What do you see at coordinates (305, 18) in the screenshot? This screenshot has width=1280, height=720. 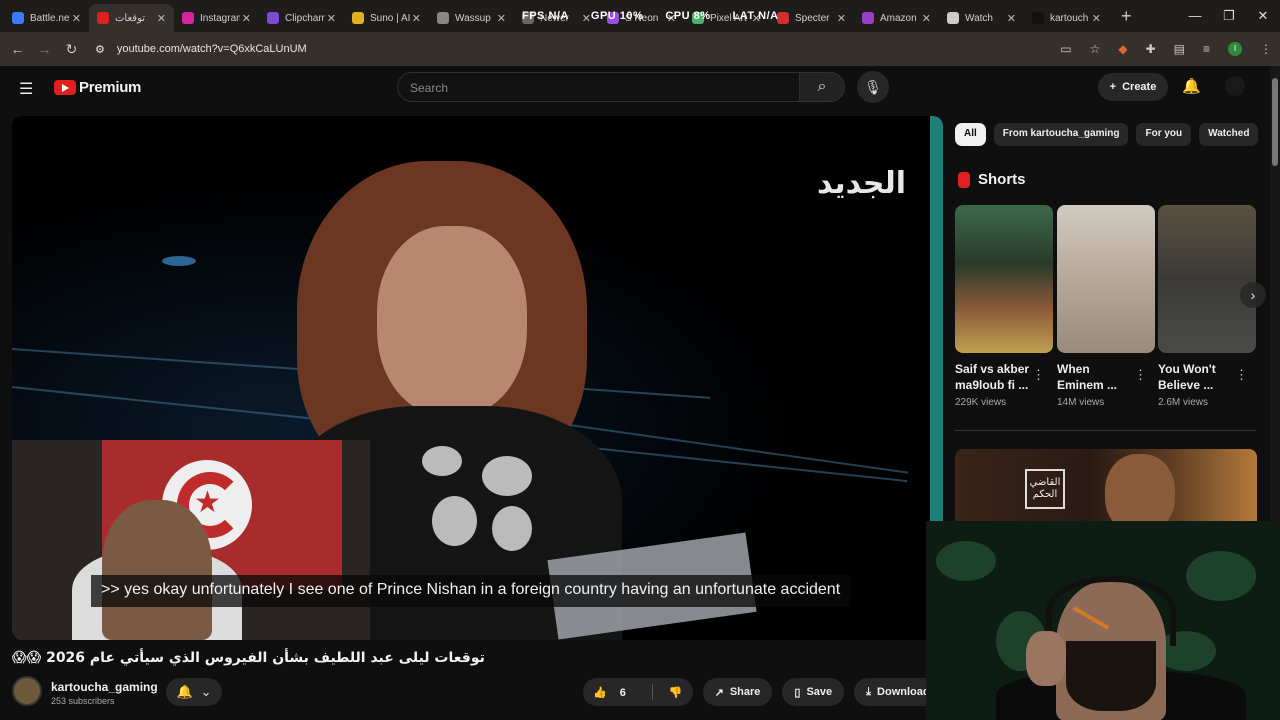 I see `tab-label: Clipchamp` at bounding box center [305, 18].